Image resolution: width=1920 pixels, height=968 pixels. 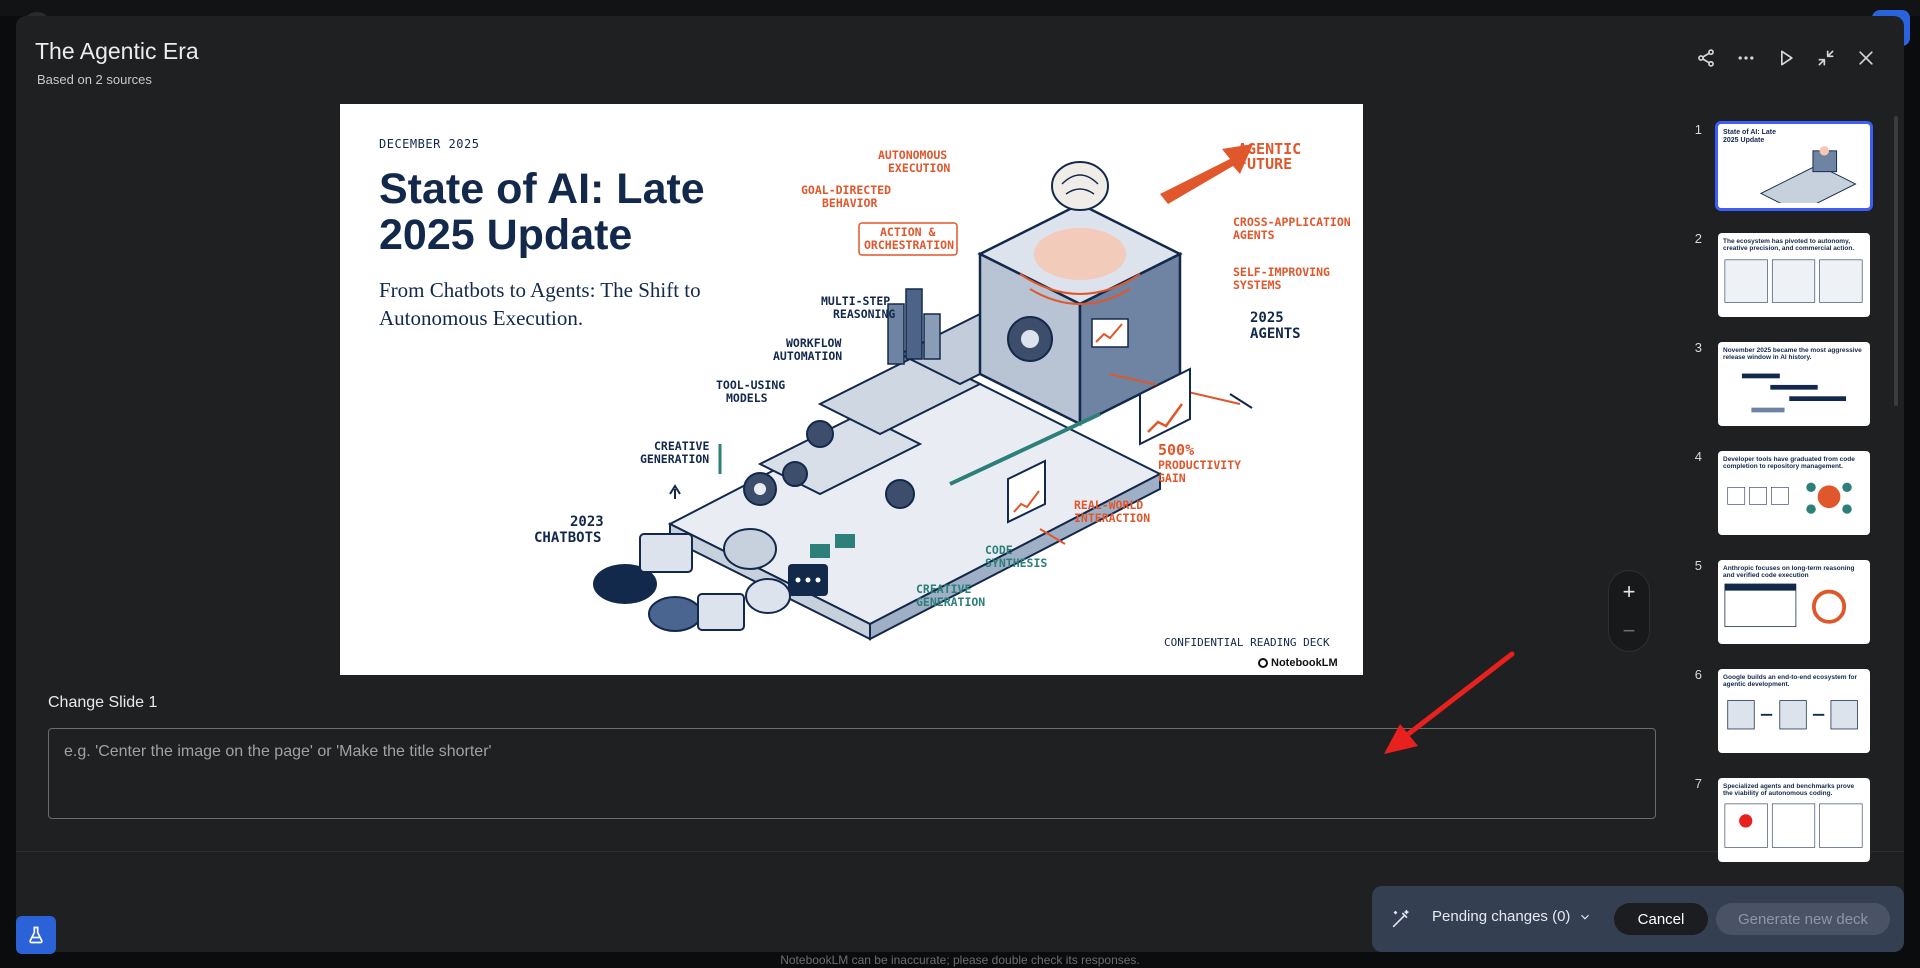 I want to click on share-button, so click(x=1706, y=58).